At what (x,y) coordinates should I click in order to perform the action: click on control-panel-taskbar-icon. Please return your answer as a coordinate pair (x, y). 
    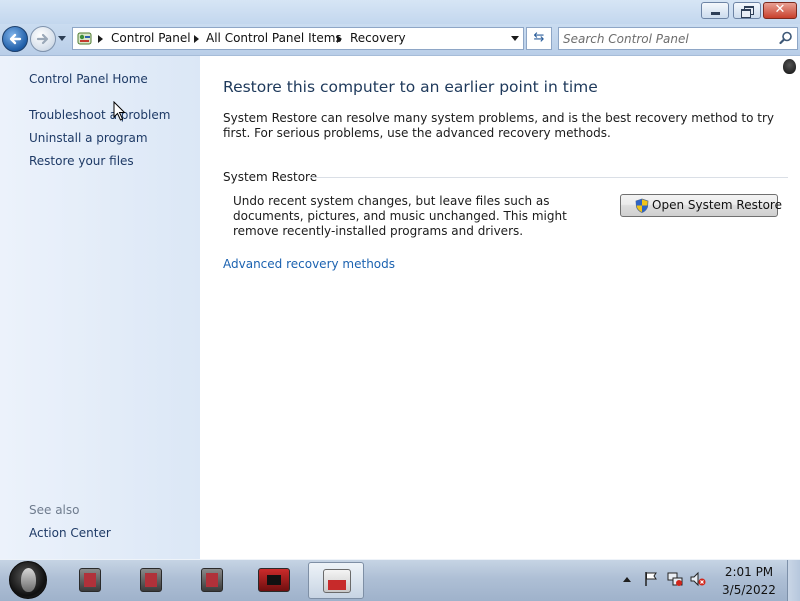
    Looking at the image, I should click on (337, 581).